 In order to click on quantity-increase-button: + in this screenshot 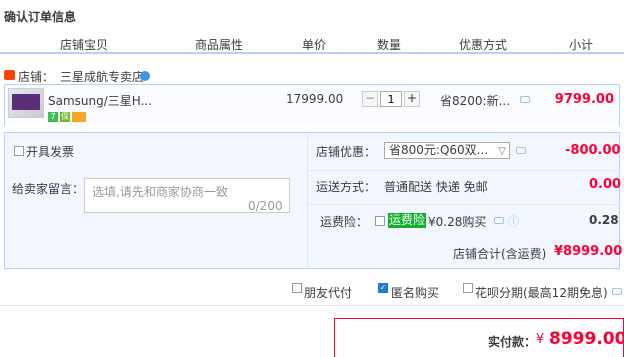, I will do `click(412, 99)`.